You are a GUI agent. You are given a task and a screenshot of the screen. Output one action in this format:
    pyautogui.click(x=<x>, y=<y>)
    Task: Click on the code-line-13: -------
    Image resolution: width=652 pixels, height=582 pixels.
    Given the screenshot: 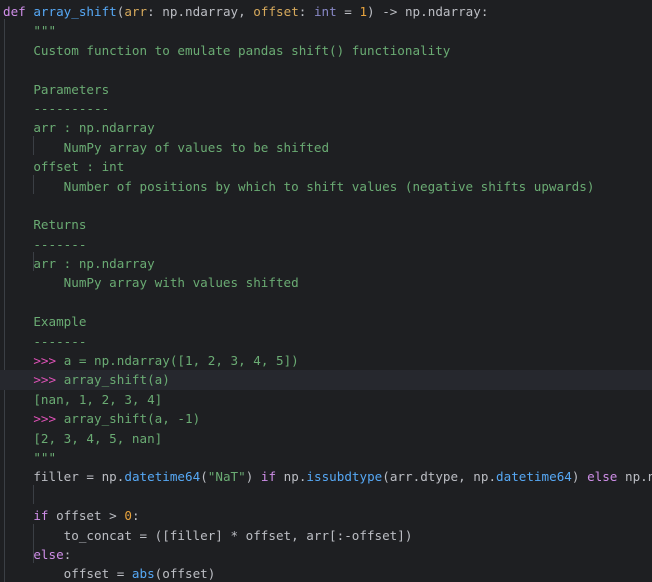 What is the action you would take?
    pyautogui.click(x=326, y=244)
    